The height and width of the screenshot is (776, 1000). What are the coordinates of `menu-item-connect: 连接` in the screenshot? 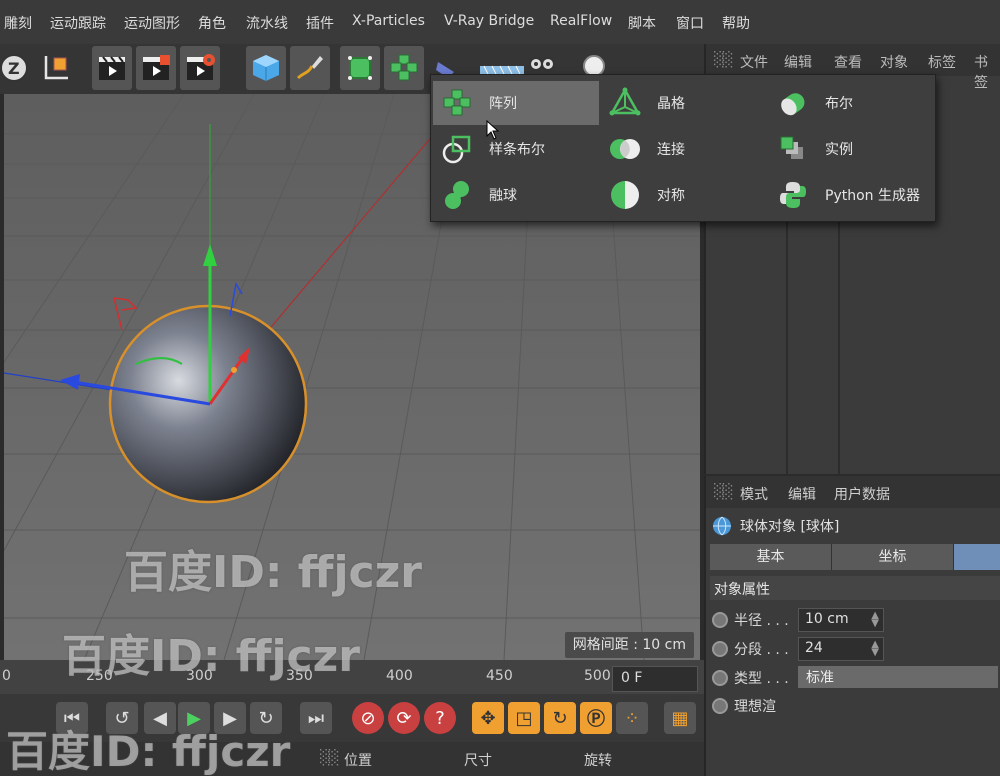 It's located at (684, 149).